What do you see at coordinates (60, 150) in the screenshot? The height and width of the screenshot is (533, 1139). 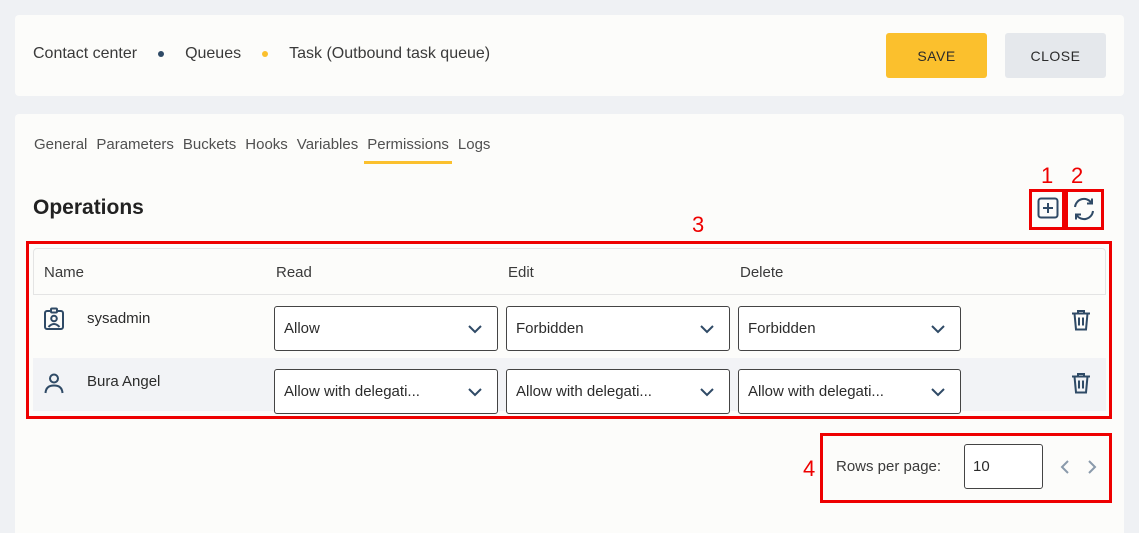 I see `tab-general: General` at bounding box center [60, 150].